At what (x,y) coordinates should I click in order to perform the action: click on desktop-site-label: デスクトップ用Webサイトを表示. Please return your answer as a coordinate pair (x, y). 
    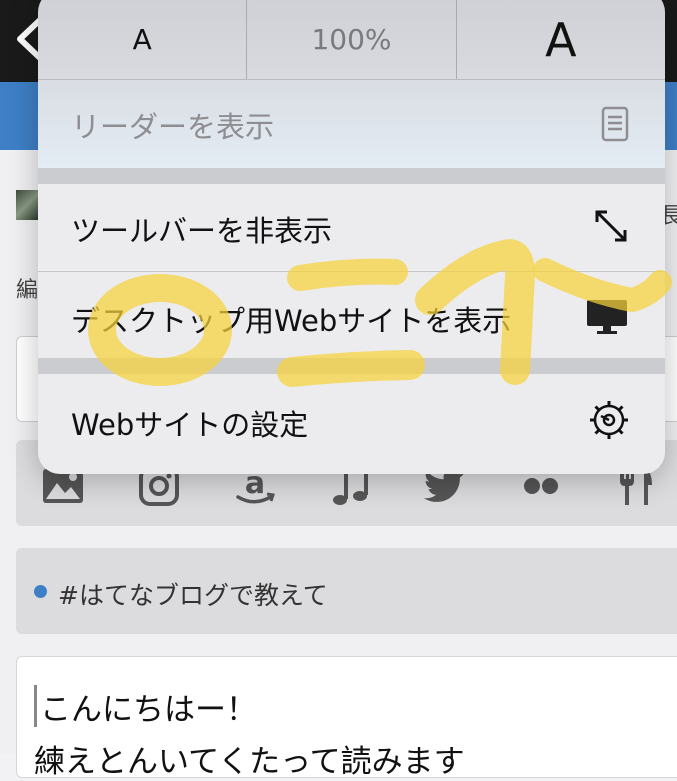
    Looking at the image, I should click on (291, 321).